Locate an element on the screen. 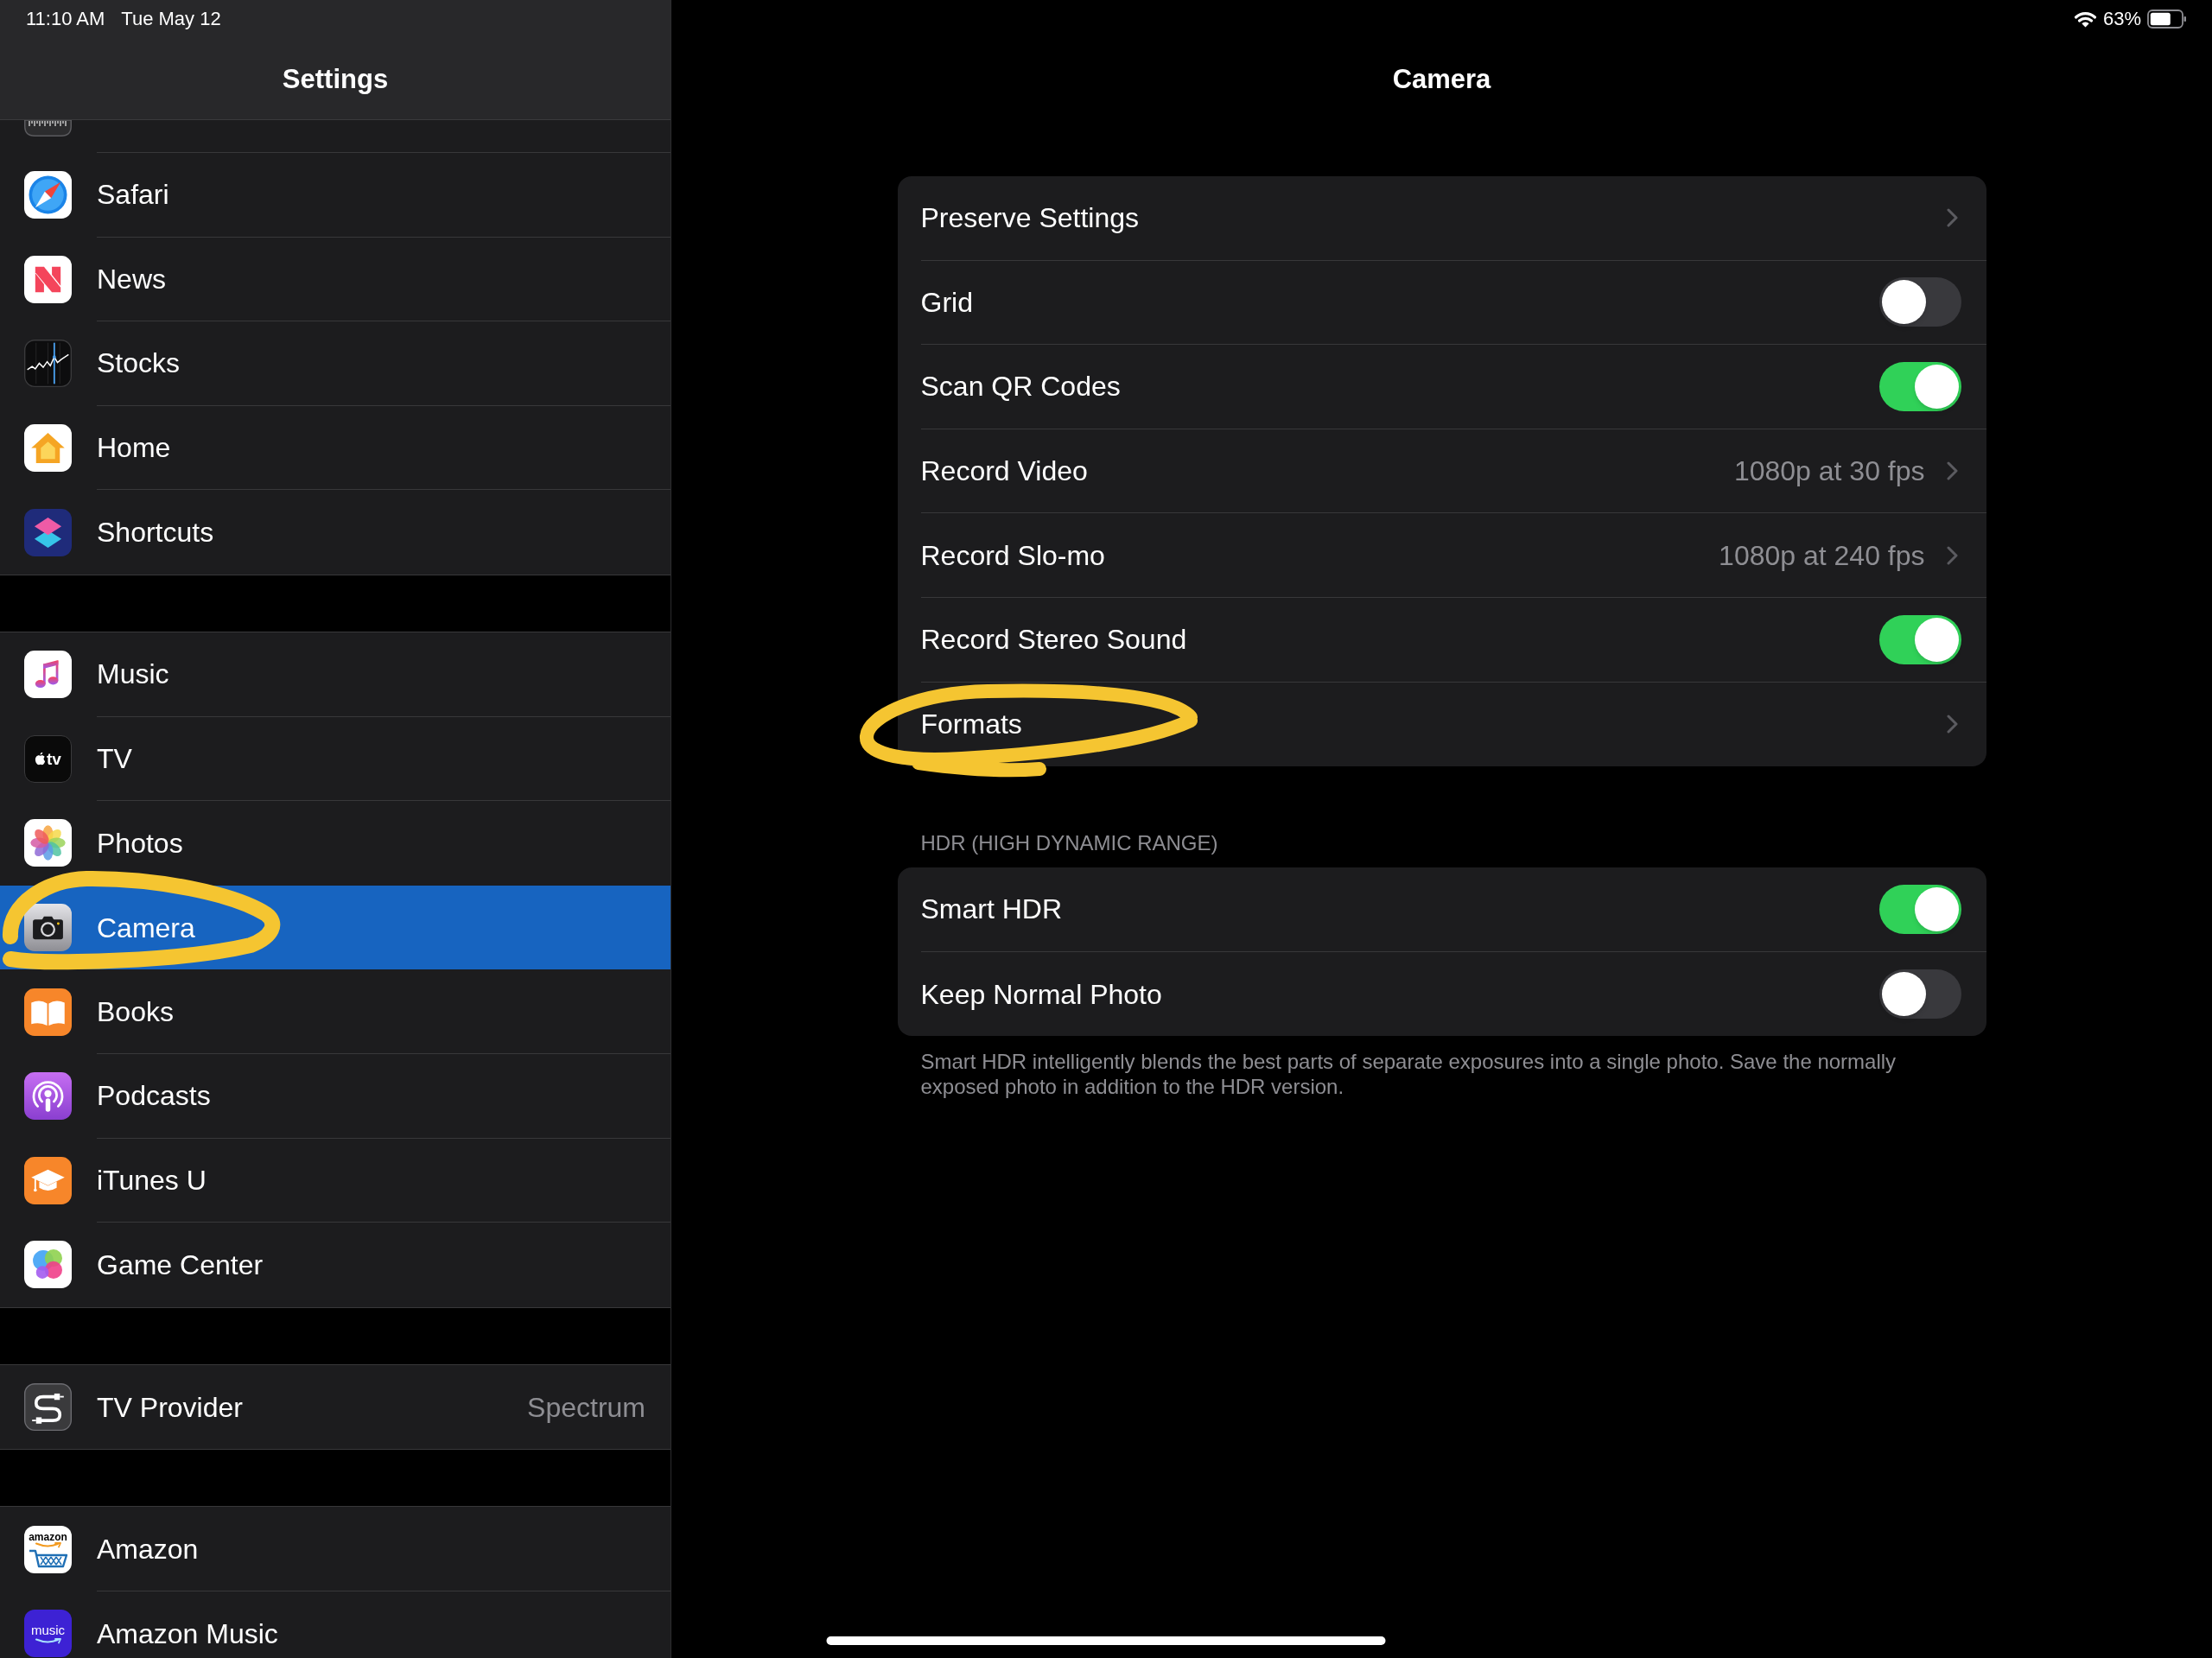 The height and width of the screenshot is (1658, 2212). podcast-icon is located at coordinates (48, 1096).